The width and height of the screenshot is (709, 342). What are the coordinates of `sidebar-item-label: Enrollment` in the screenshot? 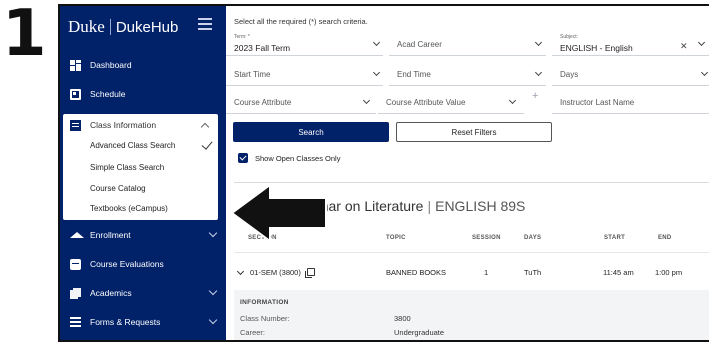 It's located at (110, 235).